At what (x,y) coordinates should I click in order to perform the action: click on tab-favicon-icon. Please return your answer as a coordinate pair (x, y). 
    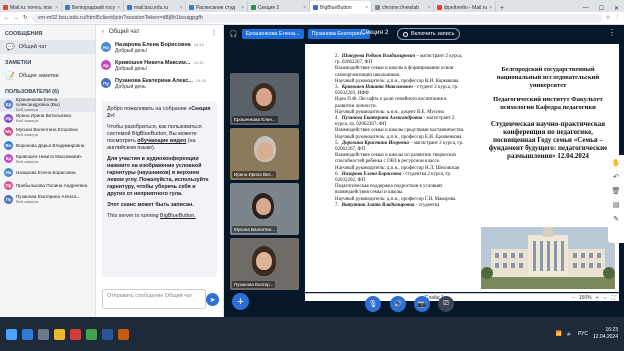
    Looking at the image, I should click on (67, 7).